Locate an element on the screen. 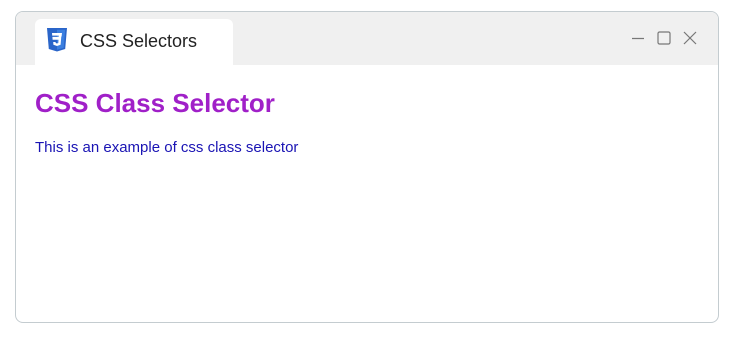  tab-css-selectors: CSS Selectors is located at coordinates (134, 42).